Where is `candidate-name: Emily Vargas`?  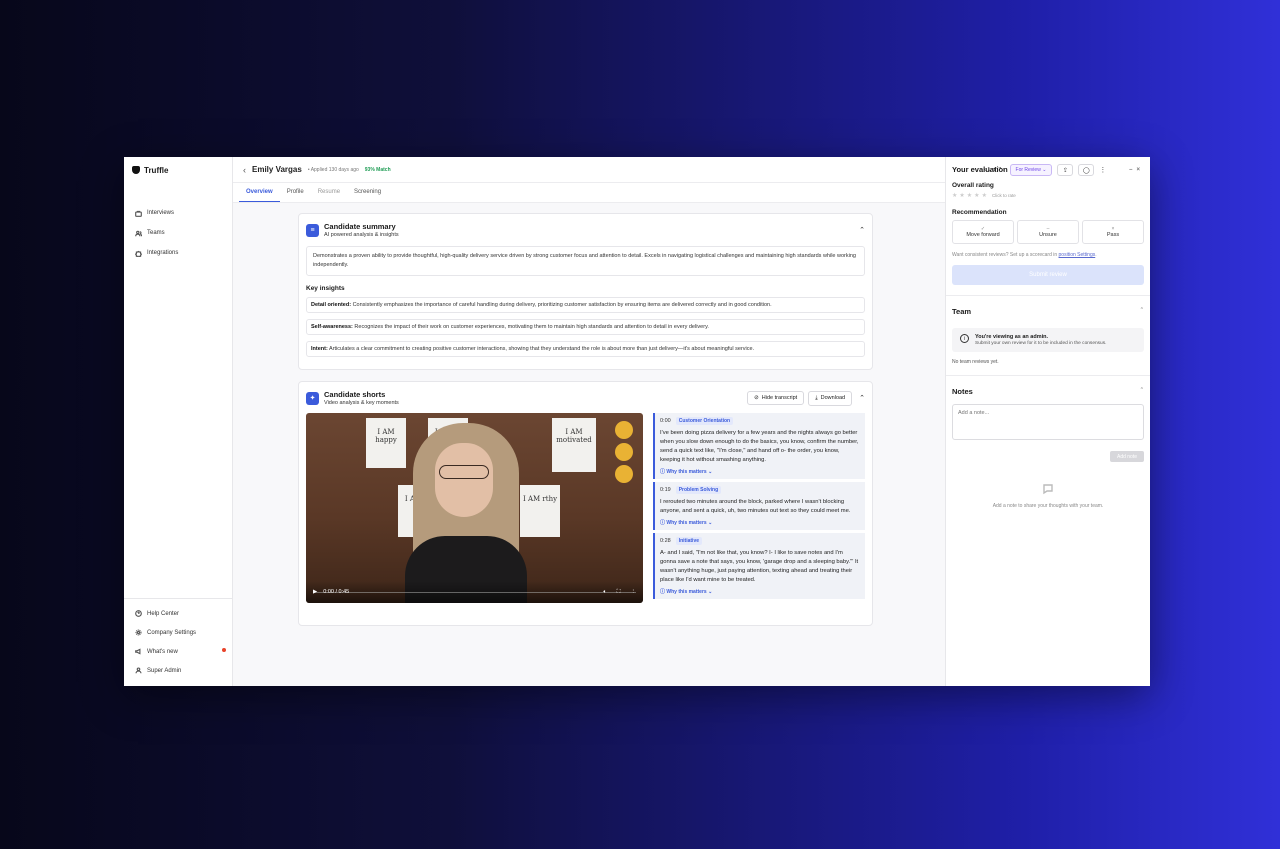
candidate-name: Emily Vargas is located at coordinates (277, 169).